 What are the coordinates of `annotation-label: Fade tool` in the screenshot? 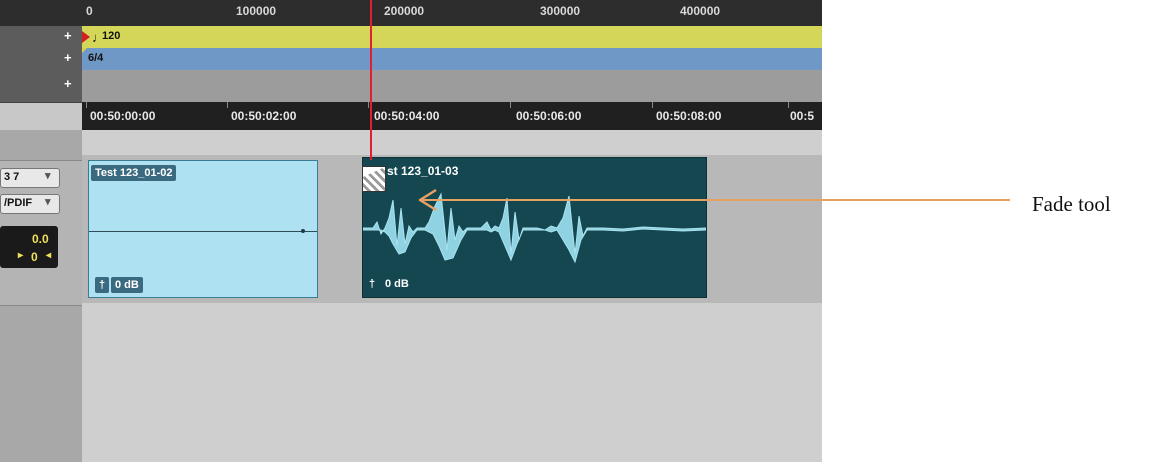 It's located at (1071, 204).